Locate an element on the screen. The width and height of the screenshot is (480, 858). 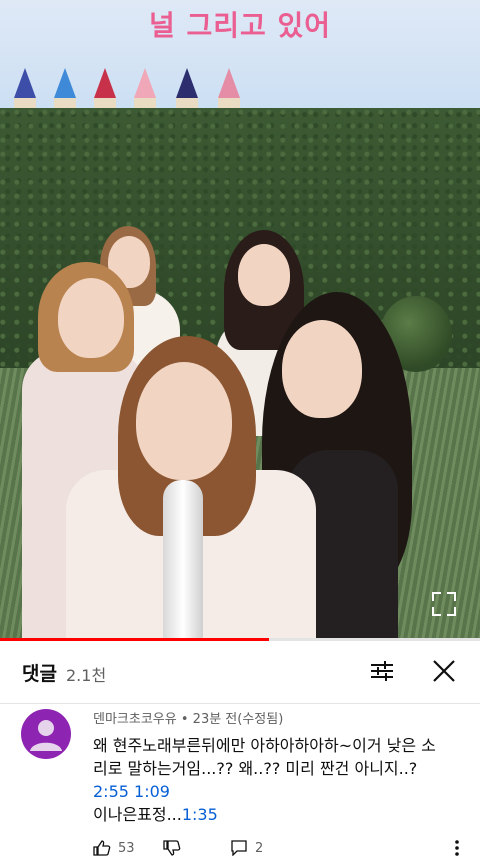
comments-title: 댓글 is located at coordinates (39, 674).